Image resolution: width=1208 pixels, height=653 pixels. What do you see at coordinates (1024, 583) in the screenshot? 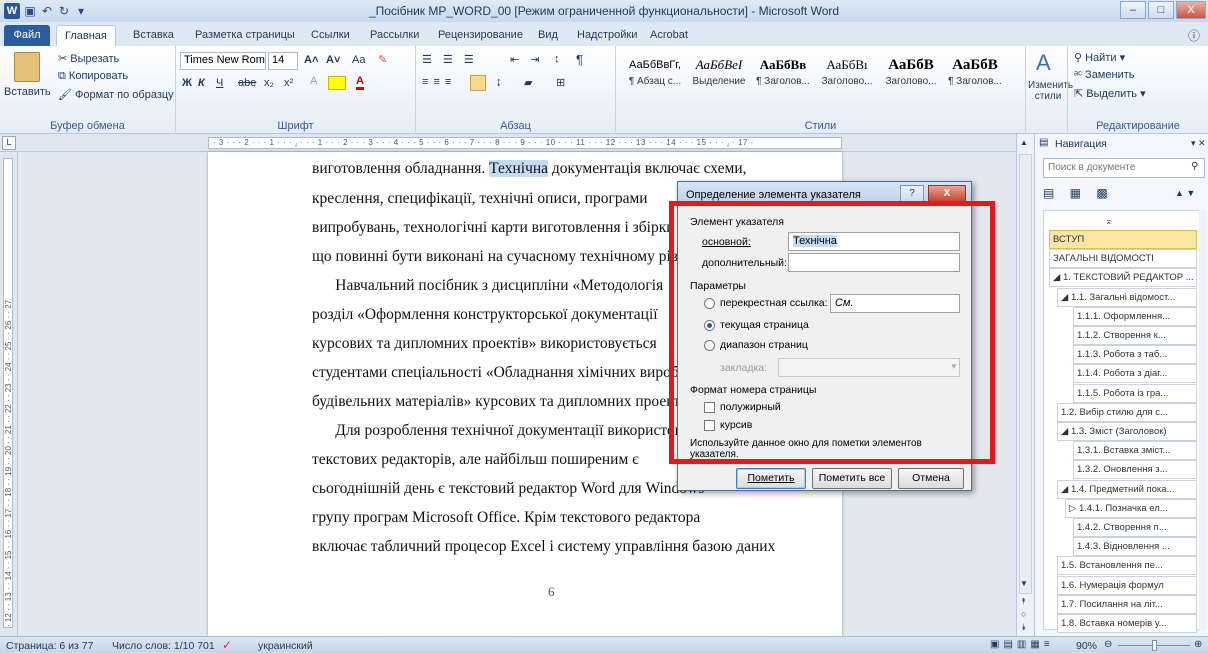
I see `scroll-down-icon: ▼` at bounding box center [1024, 583].